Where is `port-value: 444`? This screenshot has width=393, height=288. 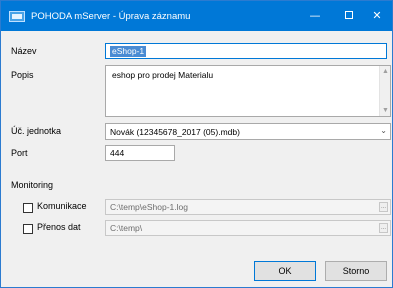 port-value: 444 is located at coordinates (117, 153).